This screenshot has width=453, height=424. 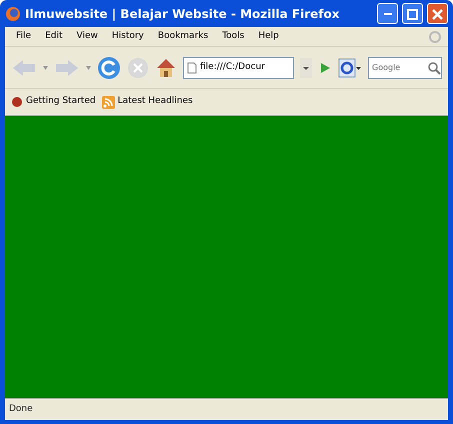 What do you see at coordinates (268, 37) in the screenshot?
I see `menu-item: Help` at bounding box center [268, 37].